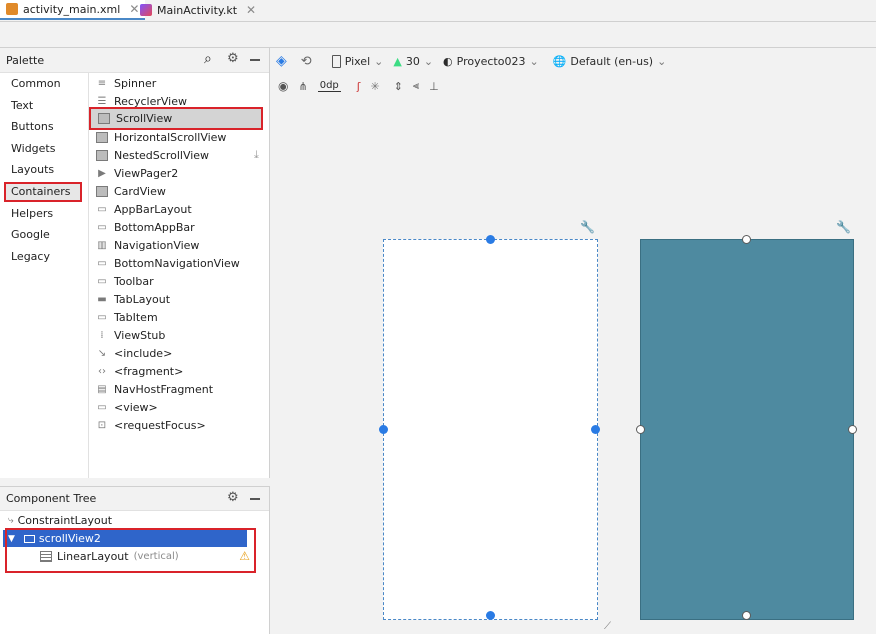  Describe the element at coordinates (183, 281) in the screenshot. I see `palette-item: ▭ Toolbar` at that location.